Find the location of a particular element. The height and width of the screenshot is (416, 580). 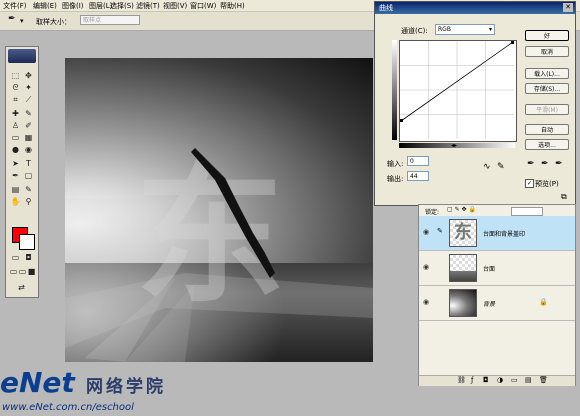

zoom-icon: ⚲ is located at coordinates (28, 202).